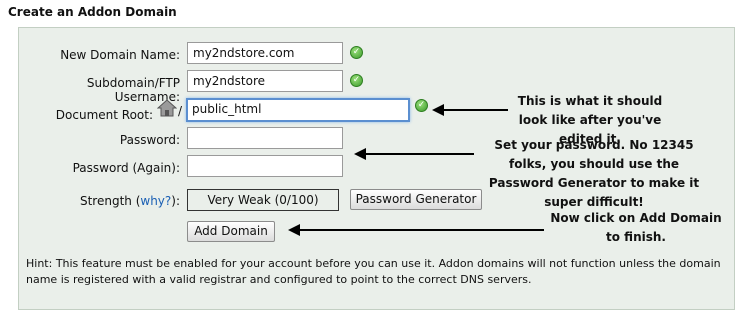  I want to click on arrow-password-head, so click(360, 154).